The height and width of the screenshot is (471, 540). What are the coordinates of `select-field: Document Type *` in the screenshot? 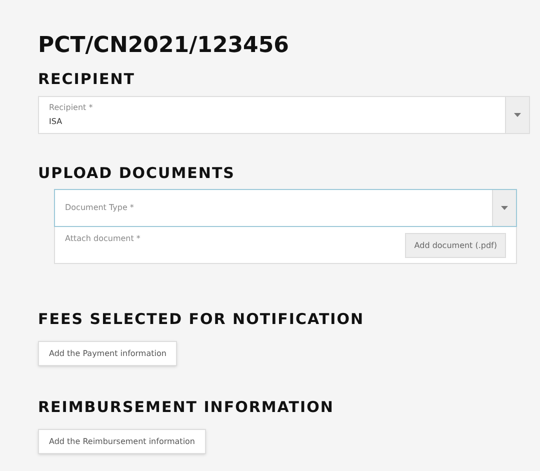 It's located at (285, 208).